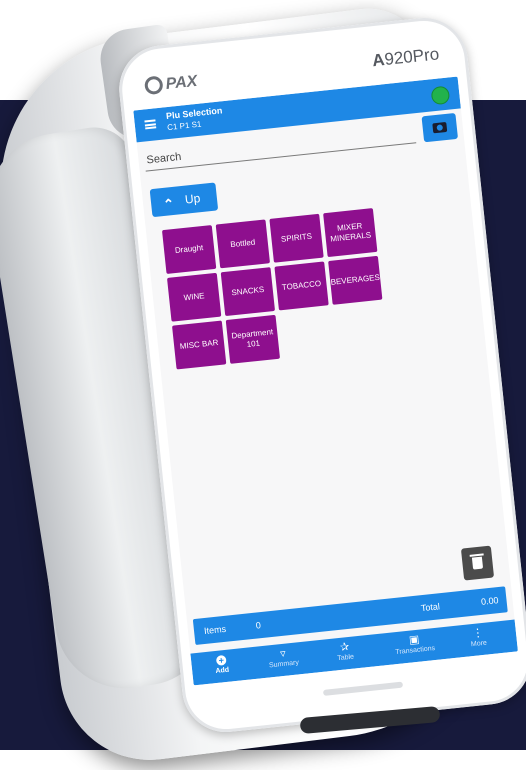 The image size is (526, 770). I want to click on total-label: Total, so click(430, 607).